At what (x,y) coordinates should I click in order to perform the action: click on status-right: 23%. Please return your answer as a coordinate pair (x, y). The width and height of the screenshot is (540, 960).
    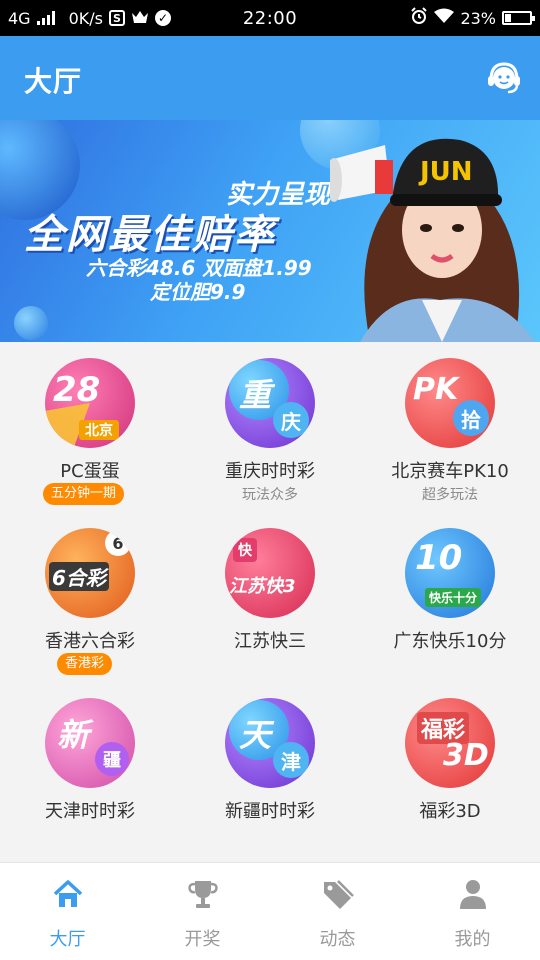
    Looking at the image, I should click on (472, 18).